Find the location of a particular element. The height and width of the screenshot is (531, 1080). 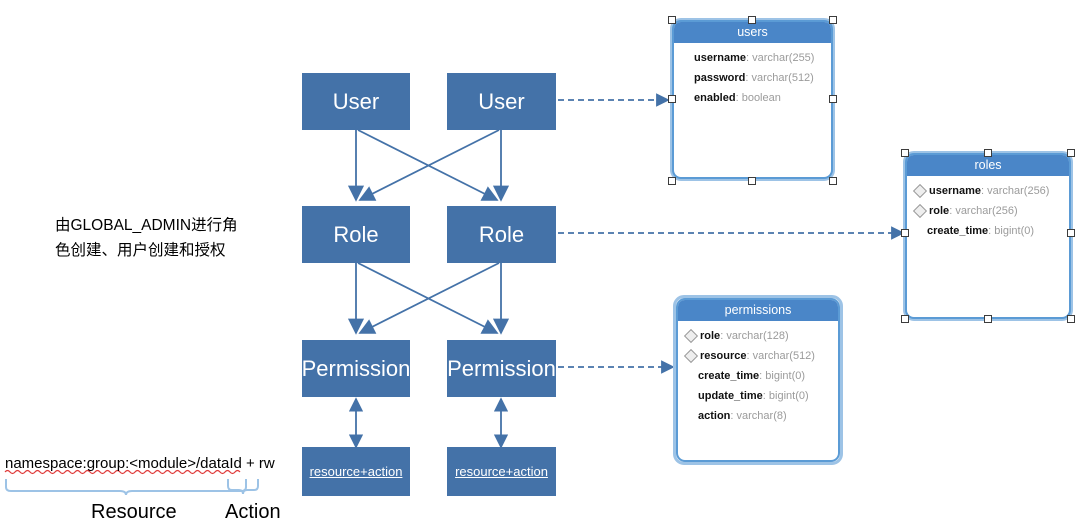

flow-box-user-left: User is located at coordinates (356, 101).